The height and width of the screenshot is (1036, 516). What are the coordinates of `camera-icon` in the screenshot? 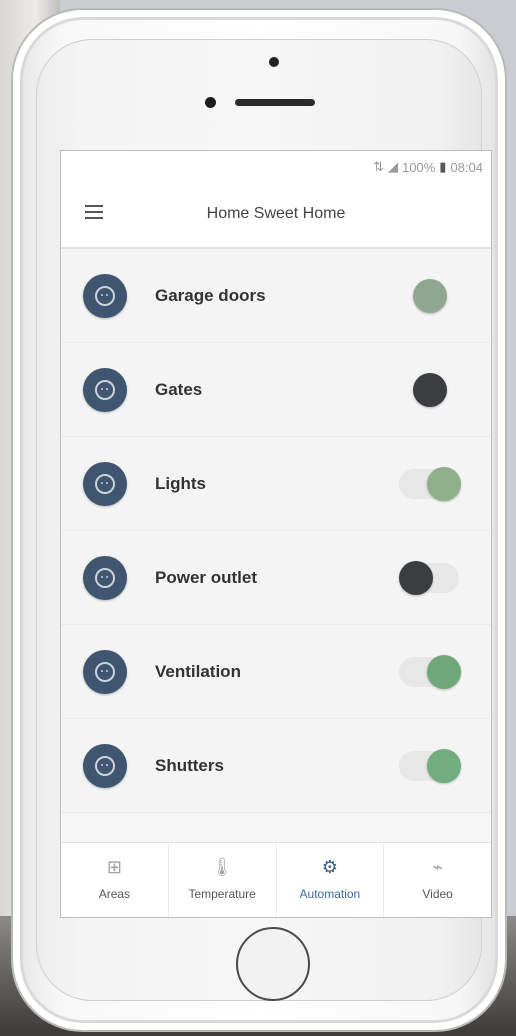 It's located at (274, 62).